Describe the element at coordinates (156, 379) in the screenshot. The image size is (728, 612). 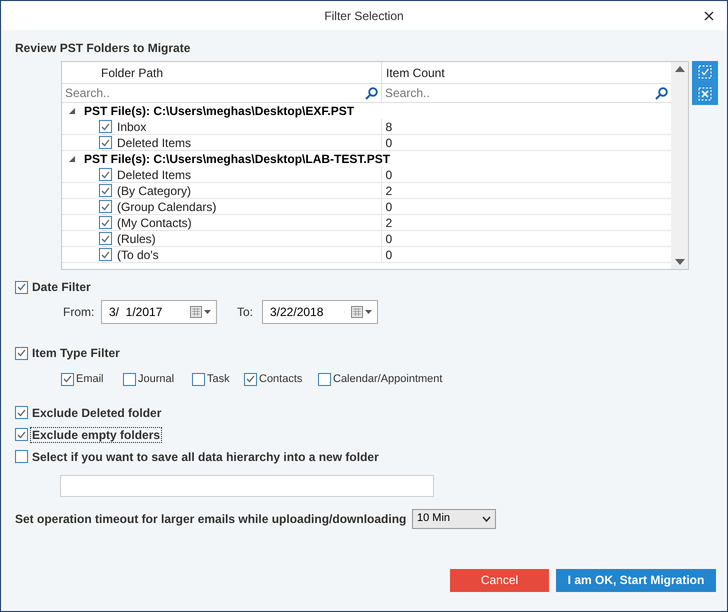
I see `checkbox-label: Journal` at that location.